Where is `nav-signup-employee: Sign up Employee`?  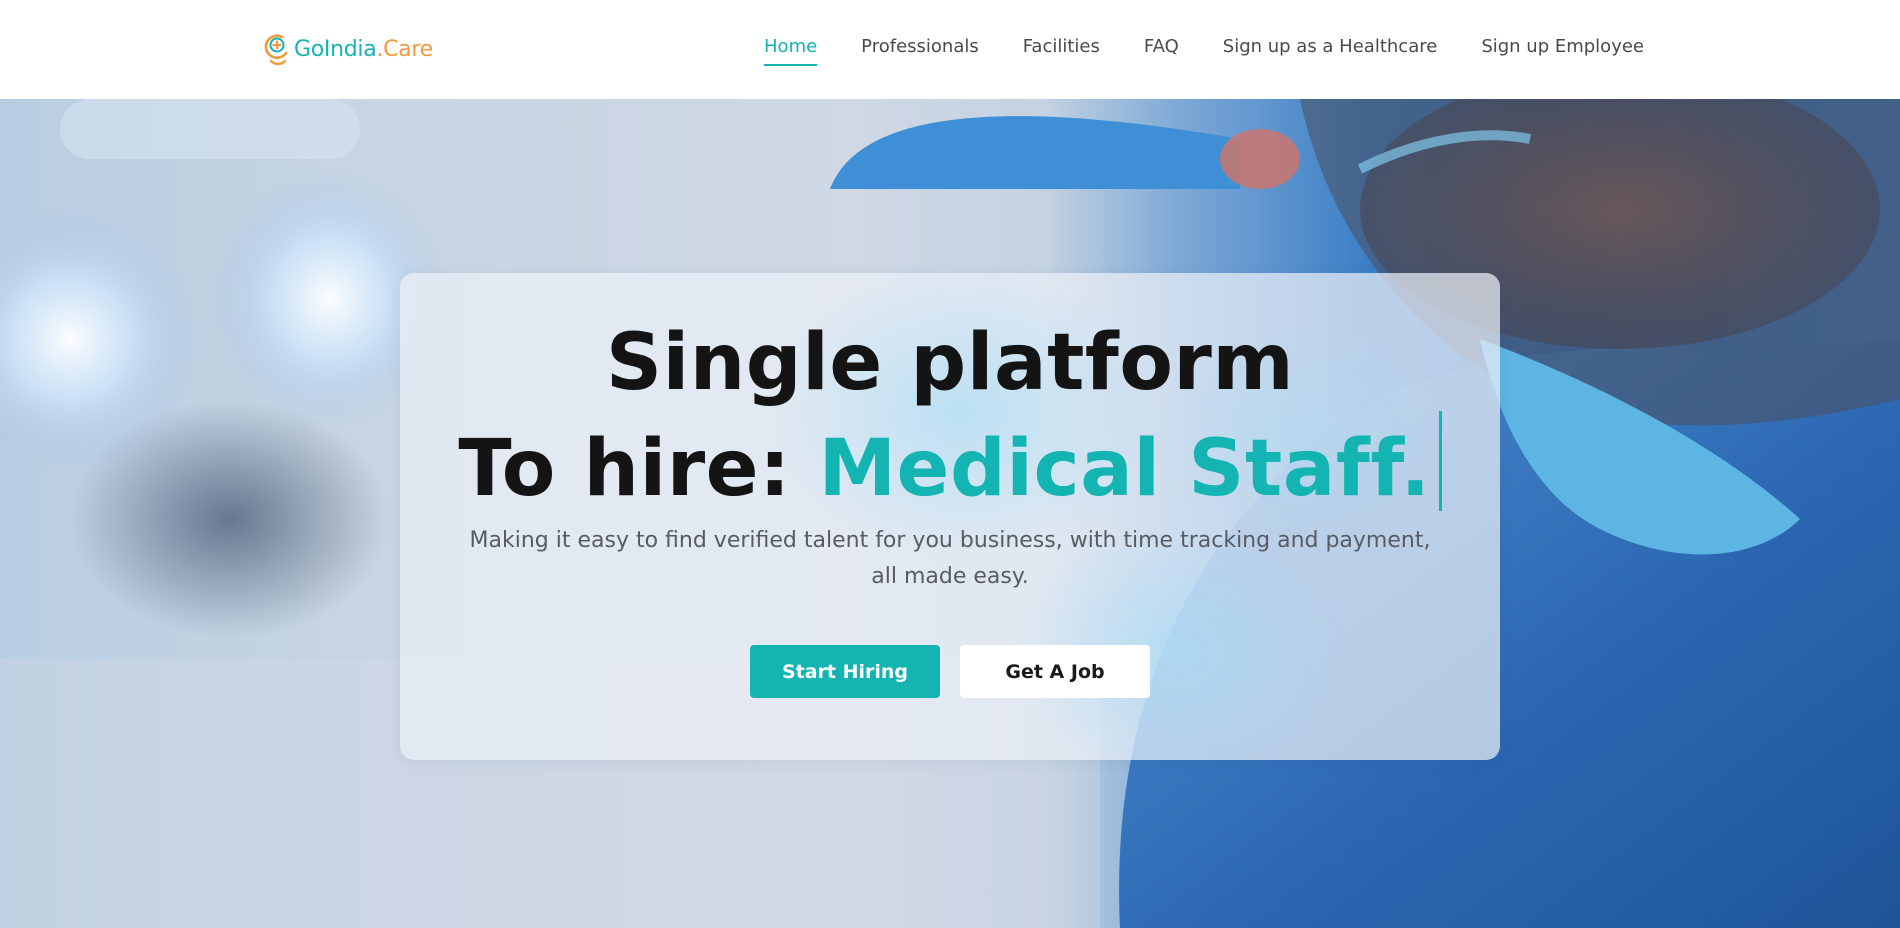 nav-signup-employee: Sign up Employee is located at coordinates (1562, 50).